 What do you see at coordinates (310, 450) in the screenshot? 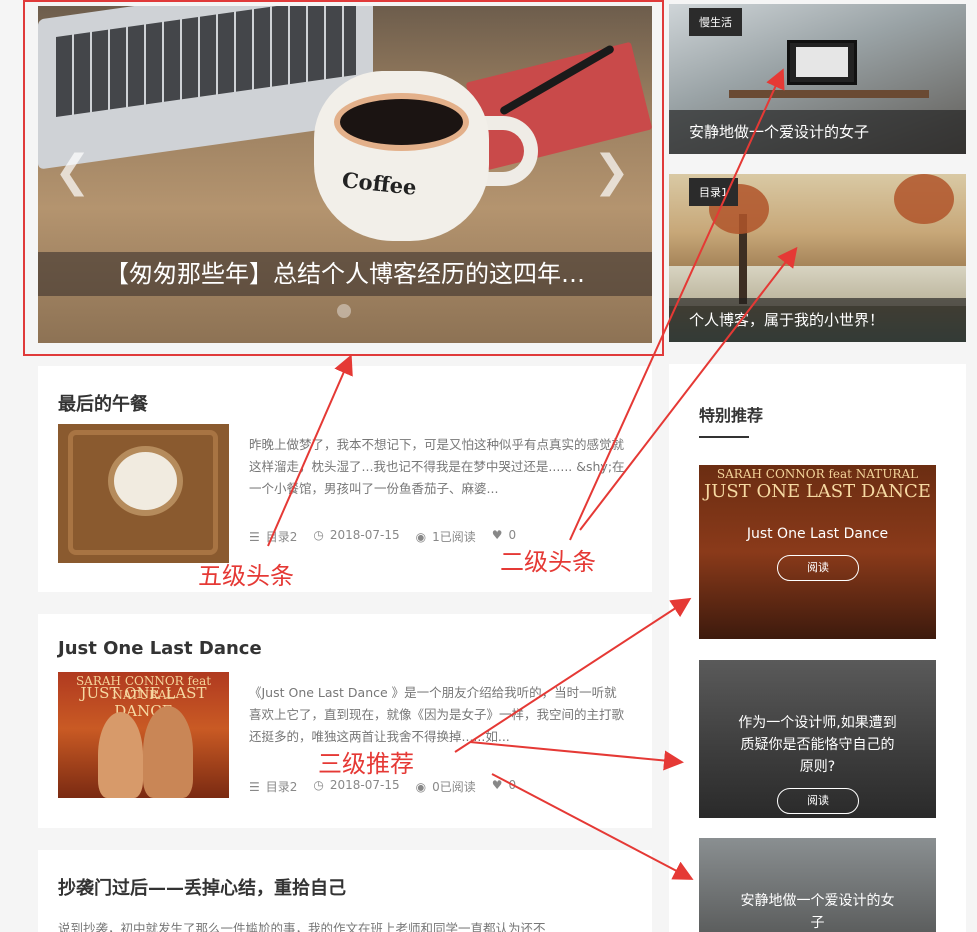
I see `arrow-to-slider` at bounding box center [310, 450].